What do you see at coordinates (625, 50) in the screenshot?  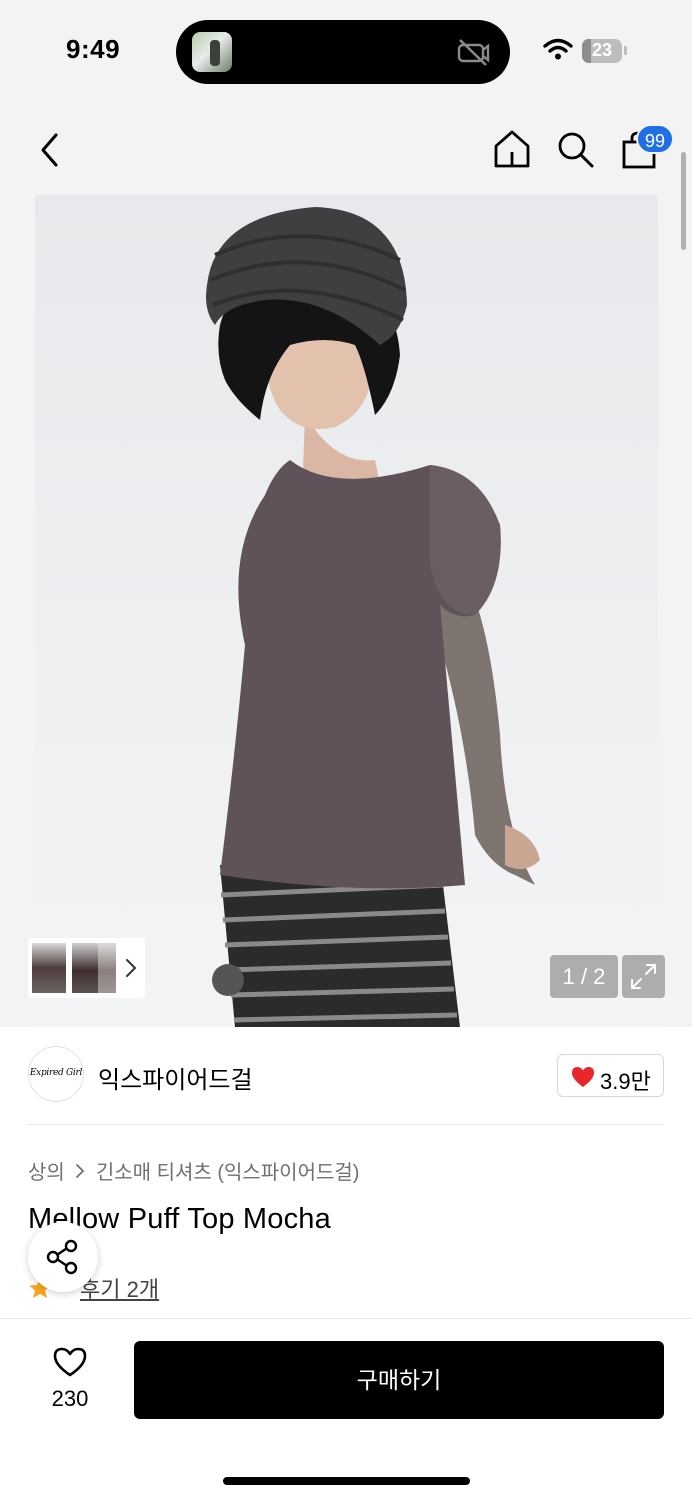 I see `battery-cap` at bounding box center [625, 50].